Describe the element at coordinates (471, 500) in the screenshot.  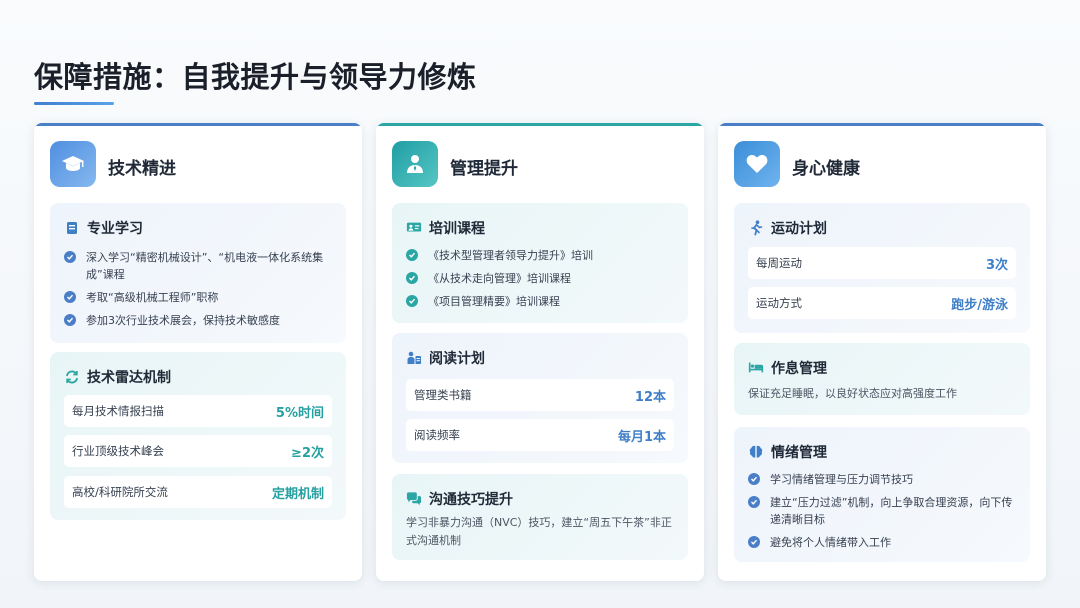
I see `section-title-text: 沟通技巧提升` at that location.